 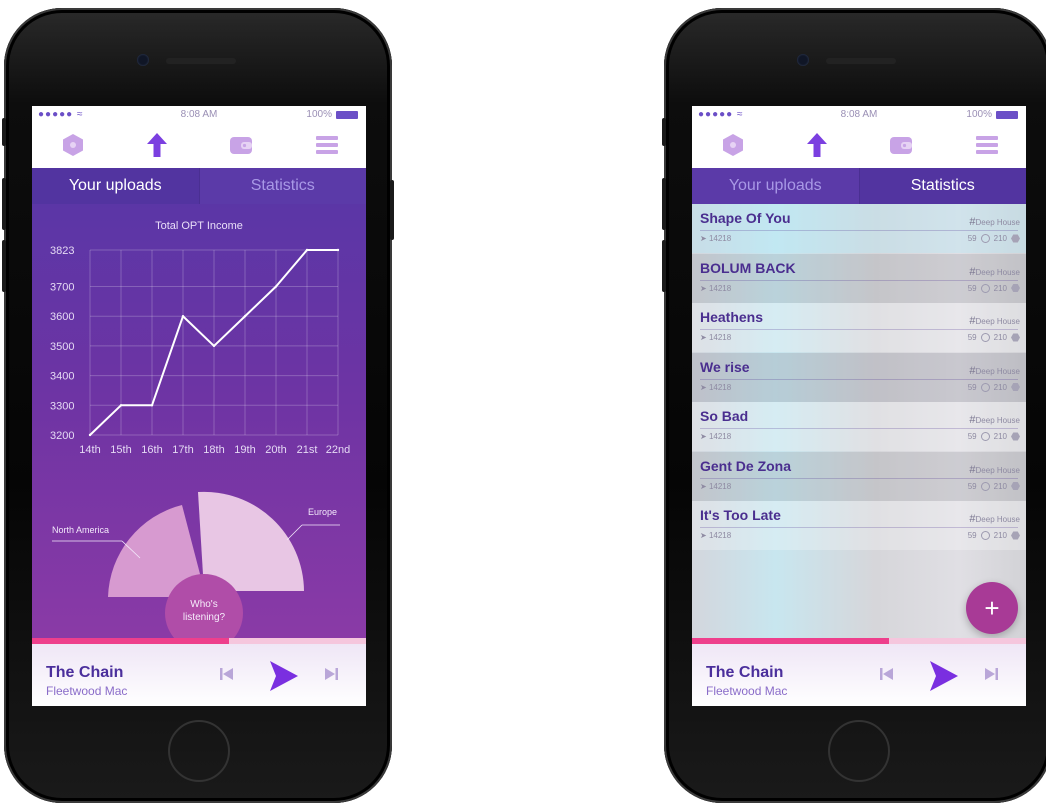 What do you see at coordinates (664, 204) in the screenshot?
I see `volume-up-button` at bounding box center [664, 204].